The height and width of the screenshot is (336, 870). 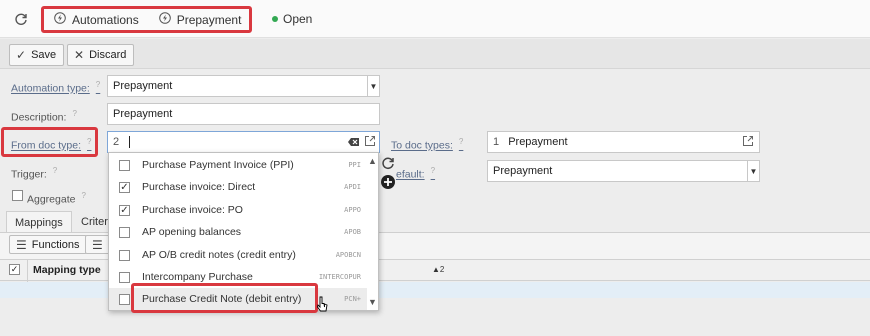 What do you see at coordinates (55, 87) in the screenshot?
I see `automation-type-label: Automation type:?` at bounding box center [55, 87].